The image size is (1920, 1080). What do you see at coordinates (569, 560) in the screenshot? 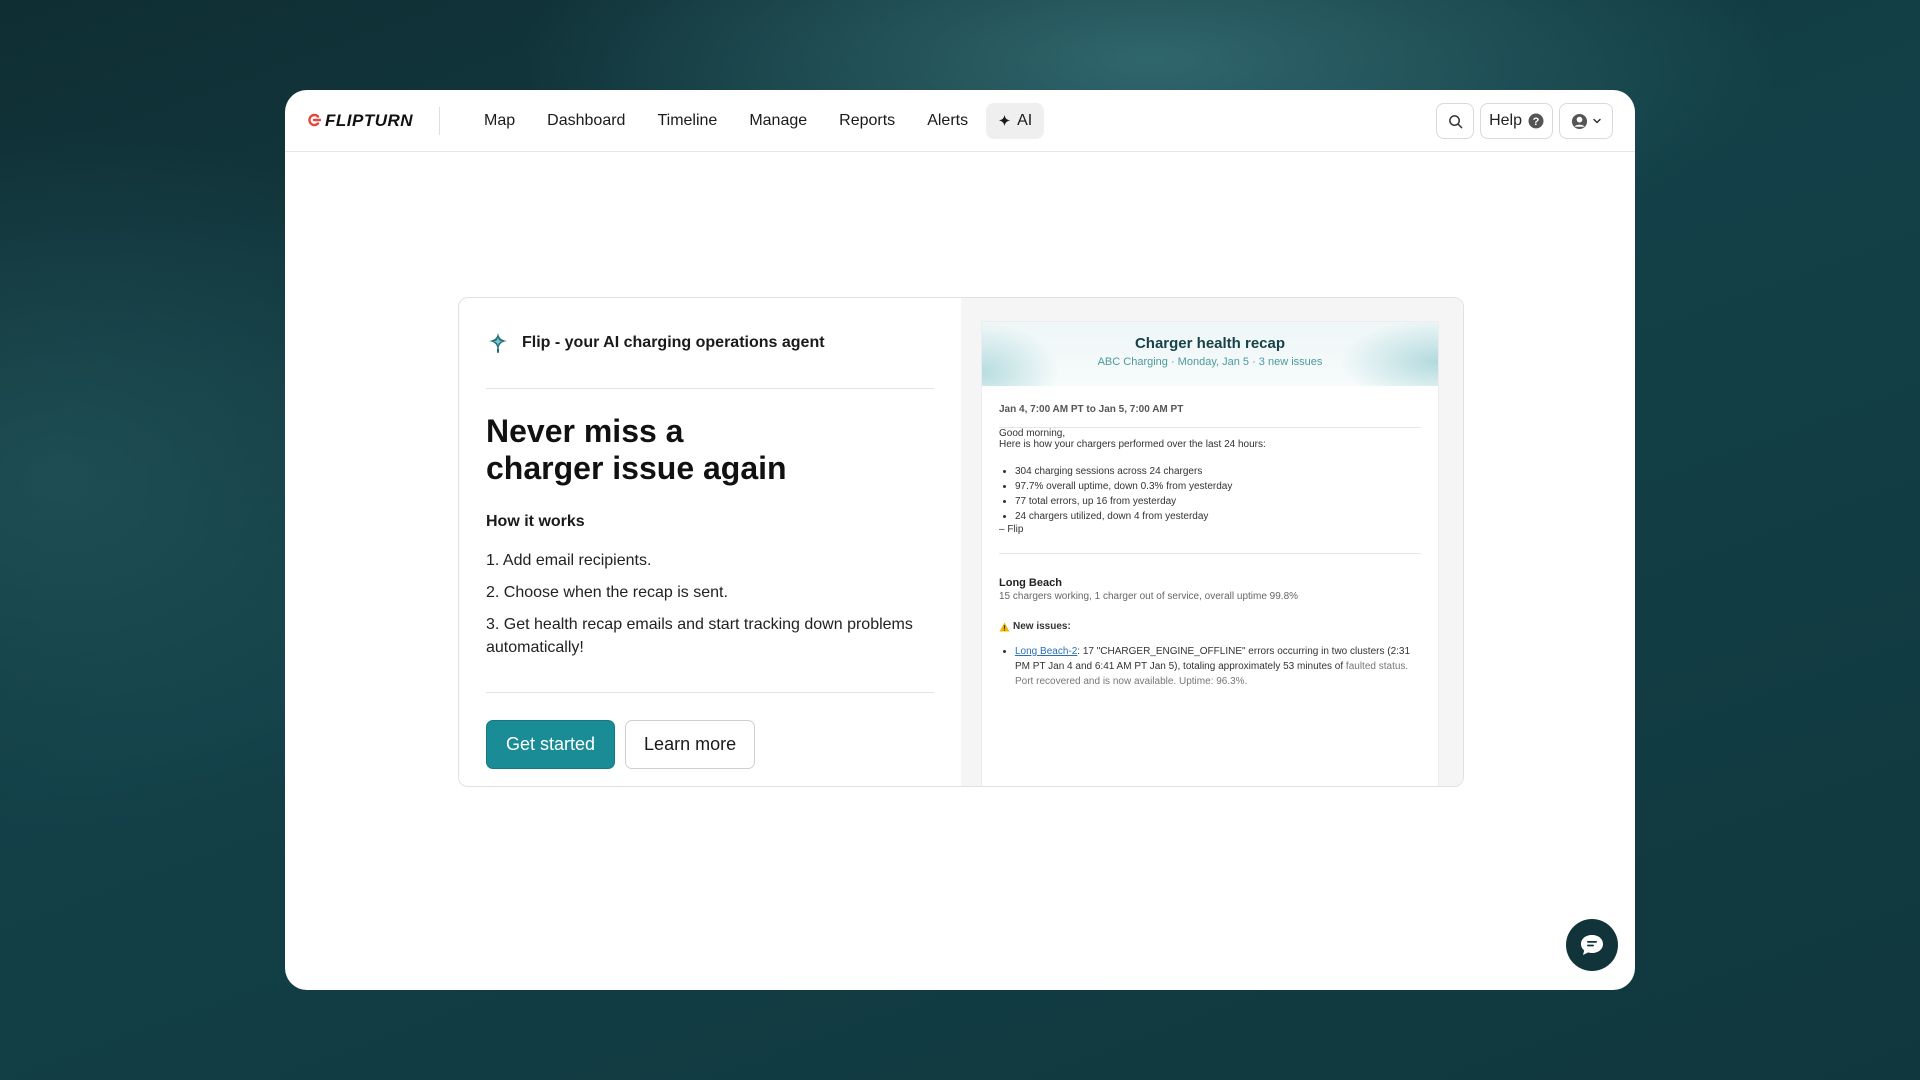
I see `step-item: 1. Add email recipients.` at bounding box center [569, 560].